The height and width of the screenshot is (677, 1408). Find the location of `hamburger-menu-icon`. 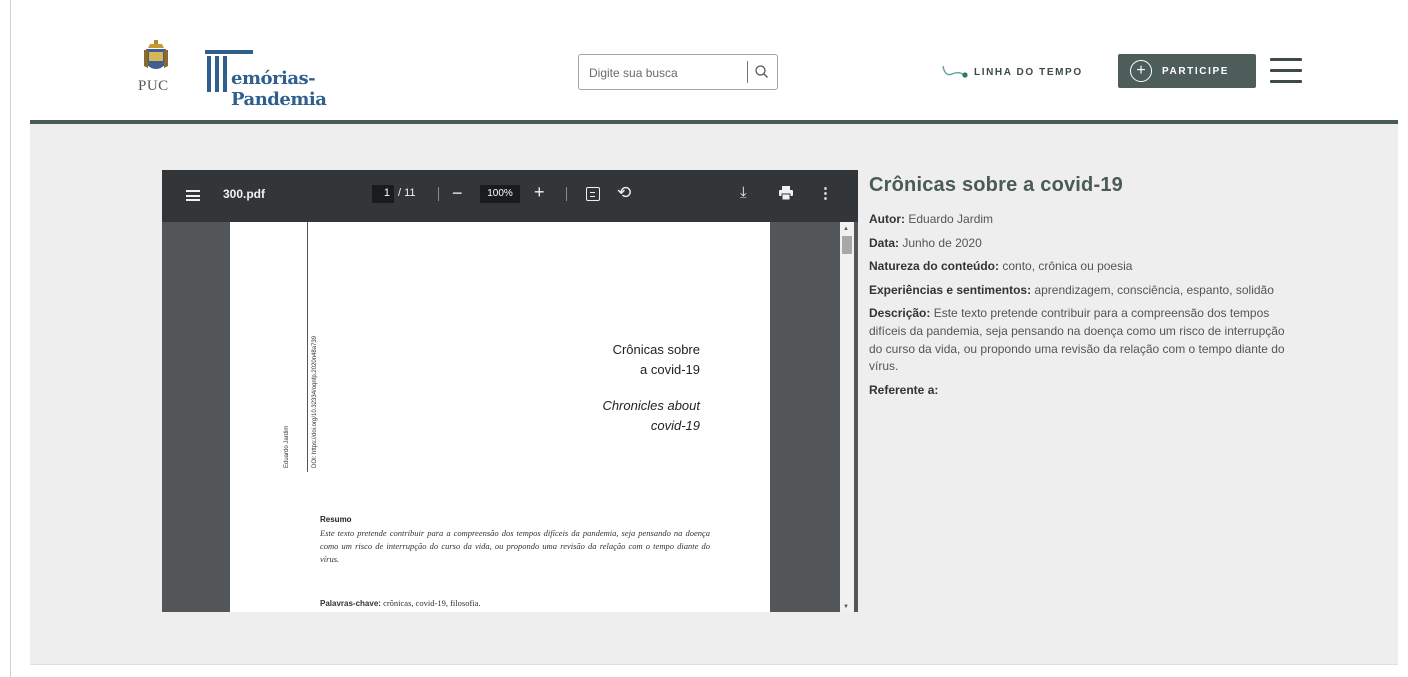

hamburger-menu-icon is located at coordinates (1286, 71).